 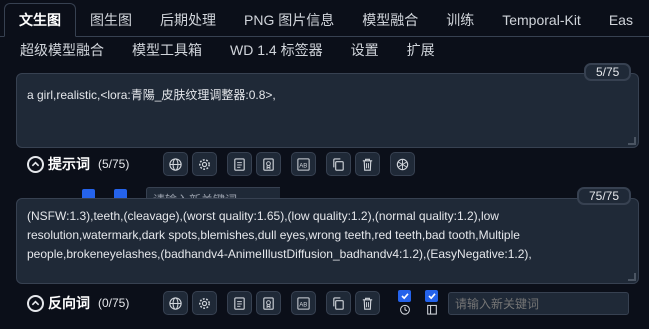 I want to click on tab-img2img: 图生图, so click(x=111, y=19).